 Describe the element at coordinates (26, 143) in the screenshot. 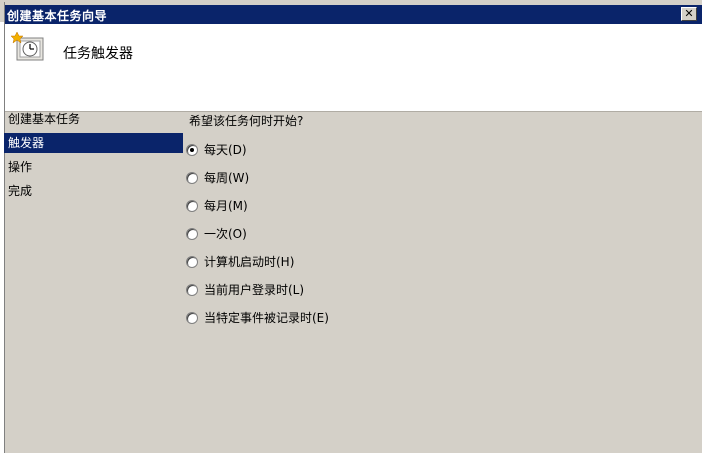

I see `nav-item-label: 触发器` at that location.